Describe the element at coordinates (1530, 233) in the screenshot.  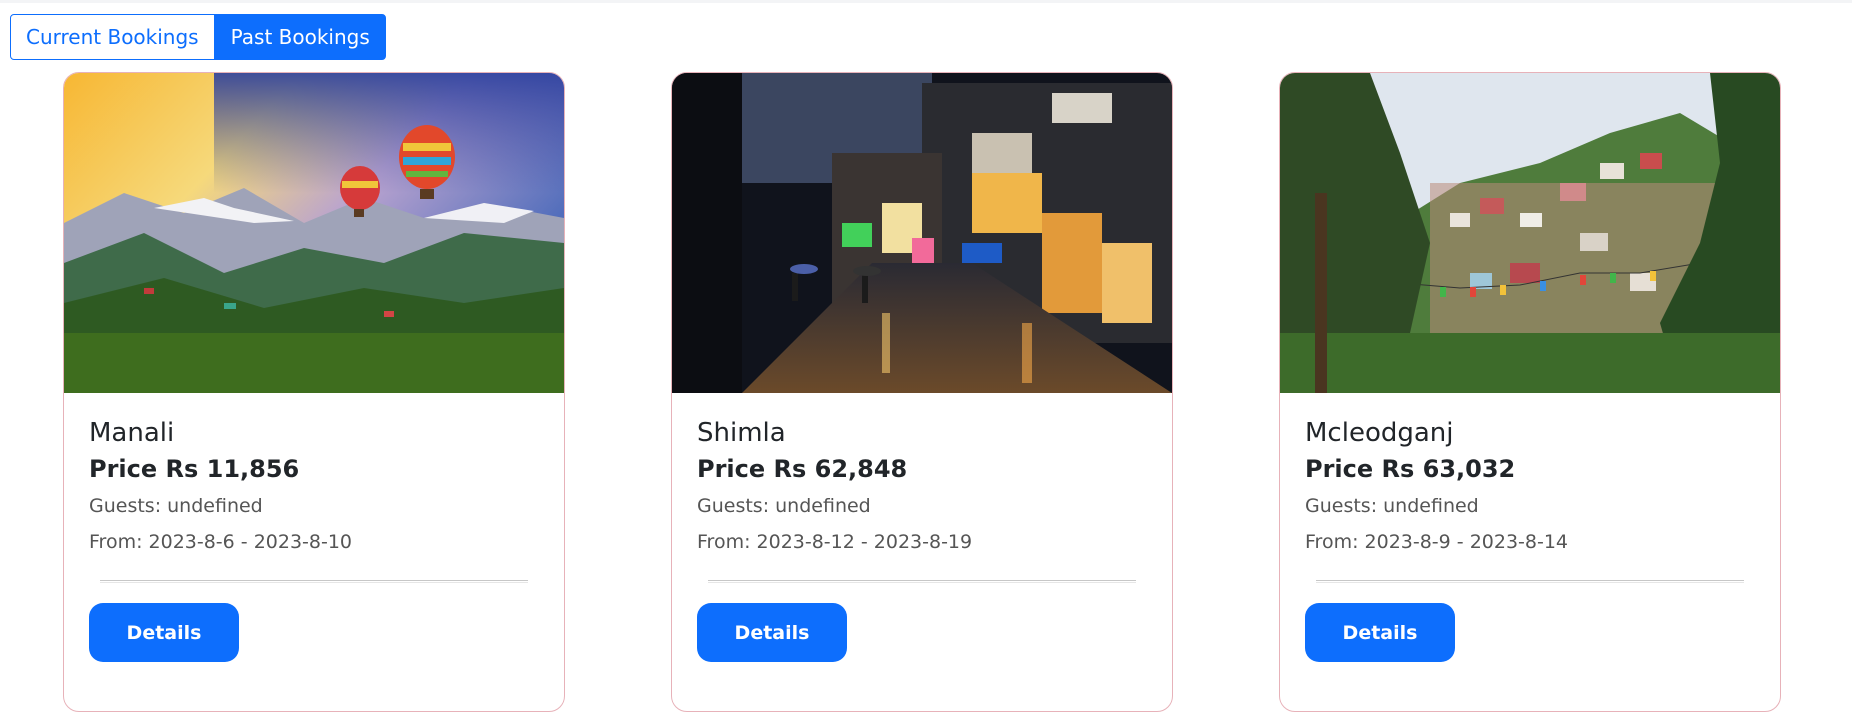
I see `mcleodganj-image` at that location.